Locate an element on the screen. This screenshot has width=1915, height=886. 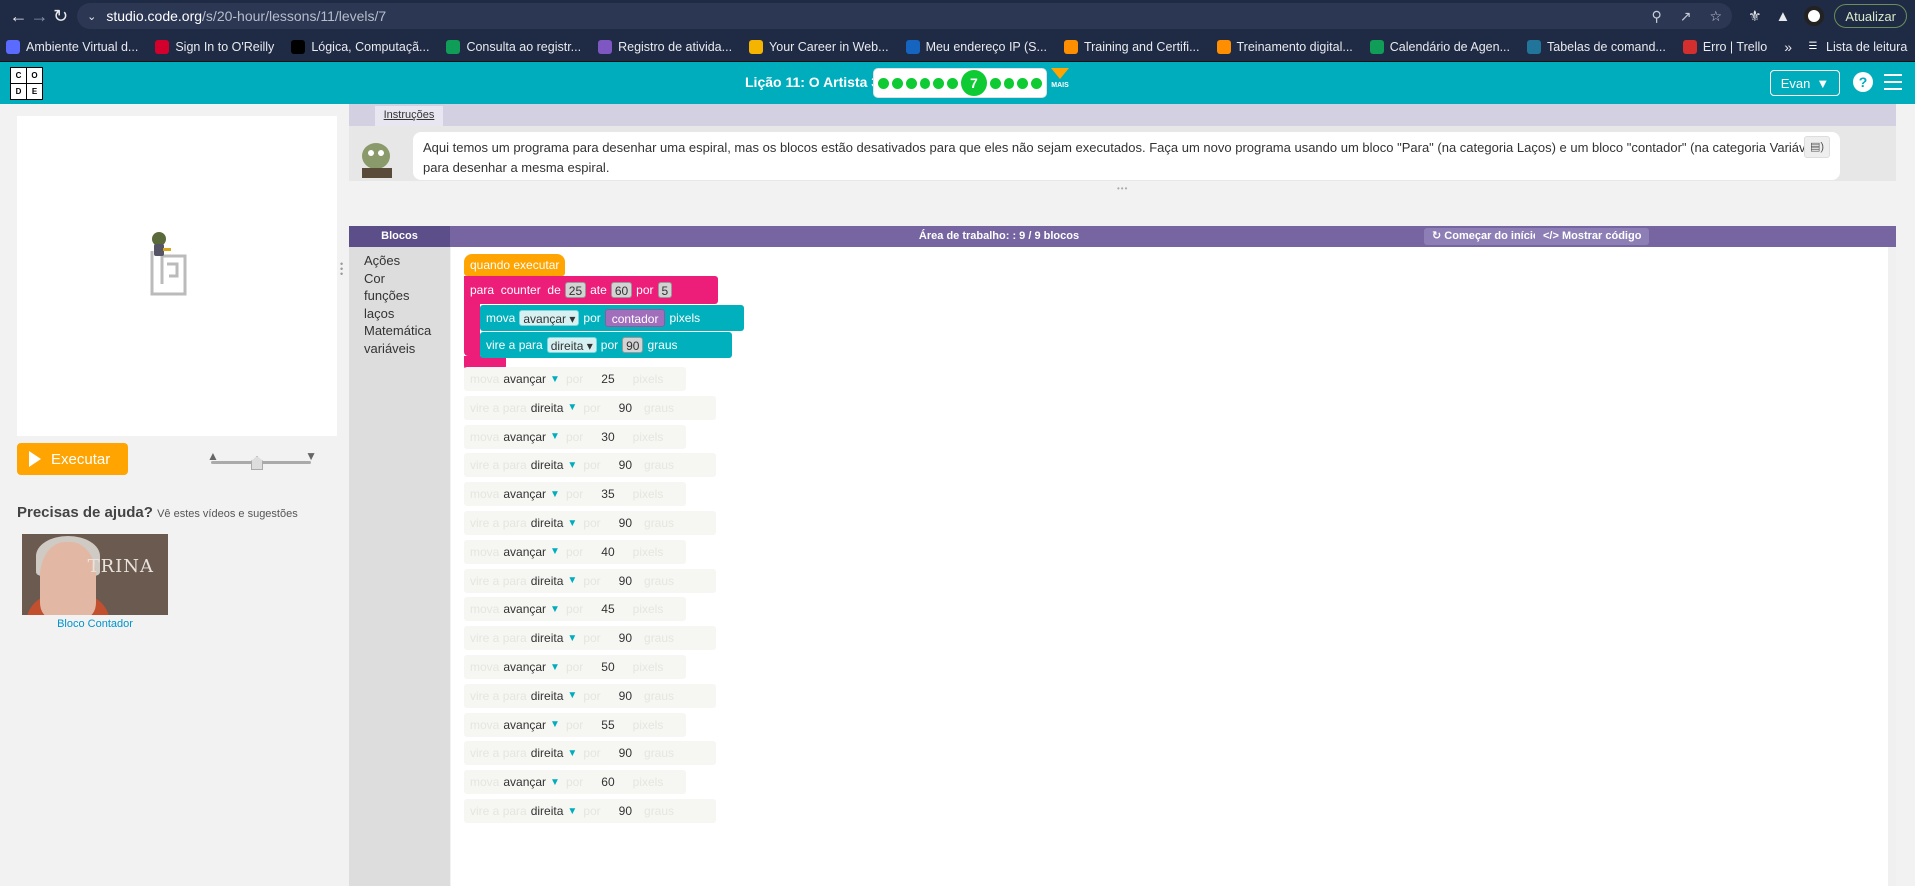
distance-field: 40 is located at coordinates (607, 552).